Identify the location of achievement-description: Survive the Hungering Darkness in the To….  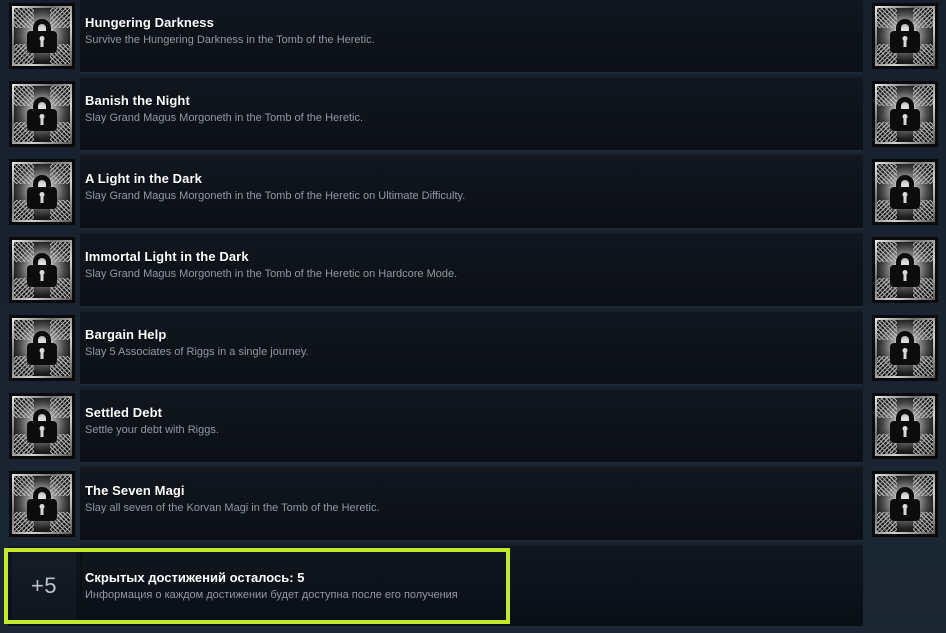
(230, 40).